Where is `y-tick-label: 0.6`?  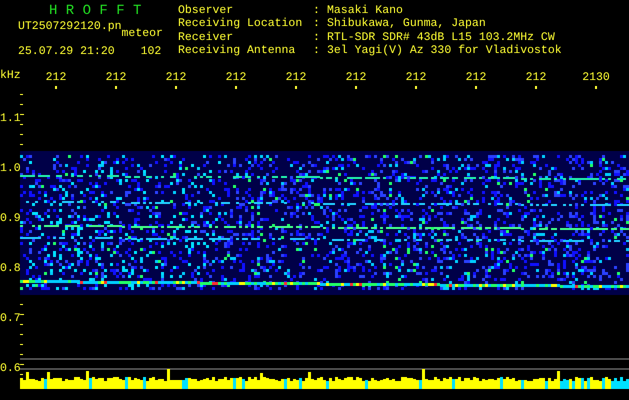
y-tick-label: 0.6 is located at coordinates (10, 370).